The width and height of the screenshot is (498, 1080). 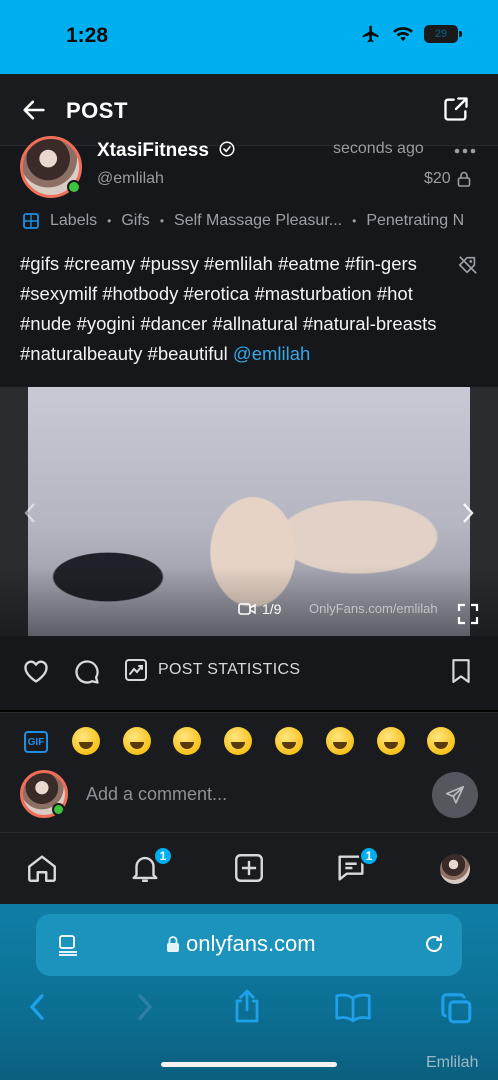 What do you see at coordinates (136, 670) in the screenshot?
I see `statistics-icon` at bounding box center [136, 670].